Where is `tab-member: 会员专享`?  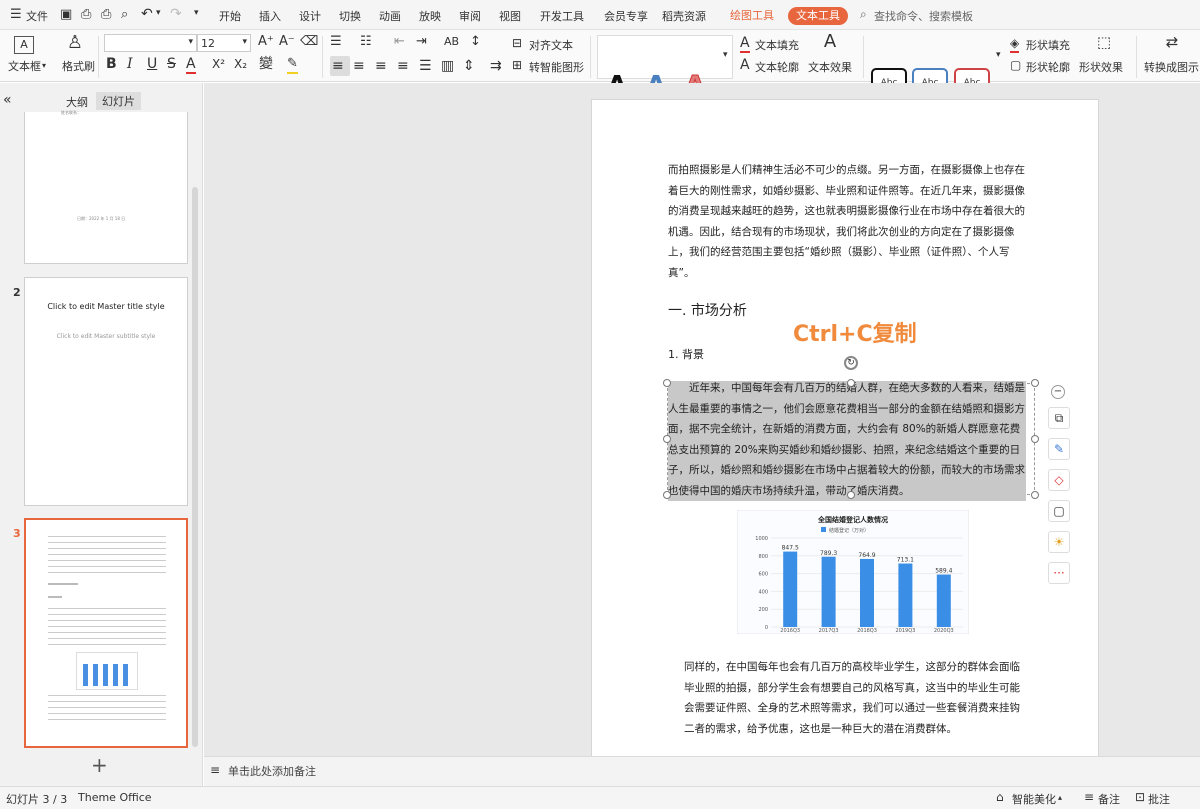
tab-member: 会员专享 is located at coordinates (626, 16).